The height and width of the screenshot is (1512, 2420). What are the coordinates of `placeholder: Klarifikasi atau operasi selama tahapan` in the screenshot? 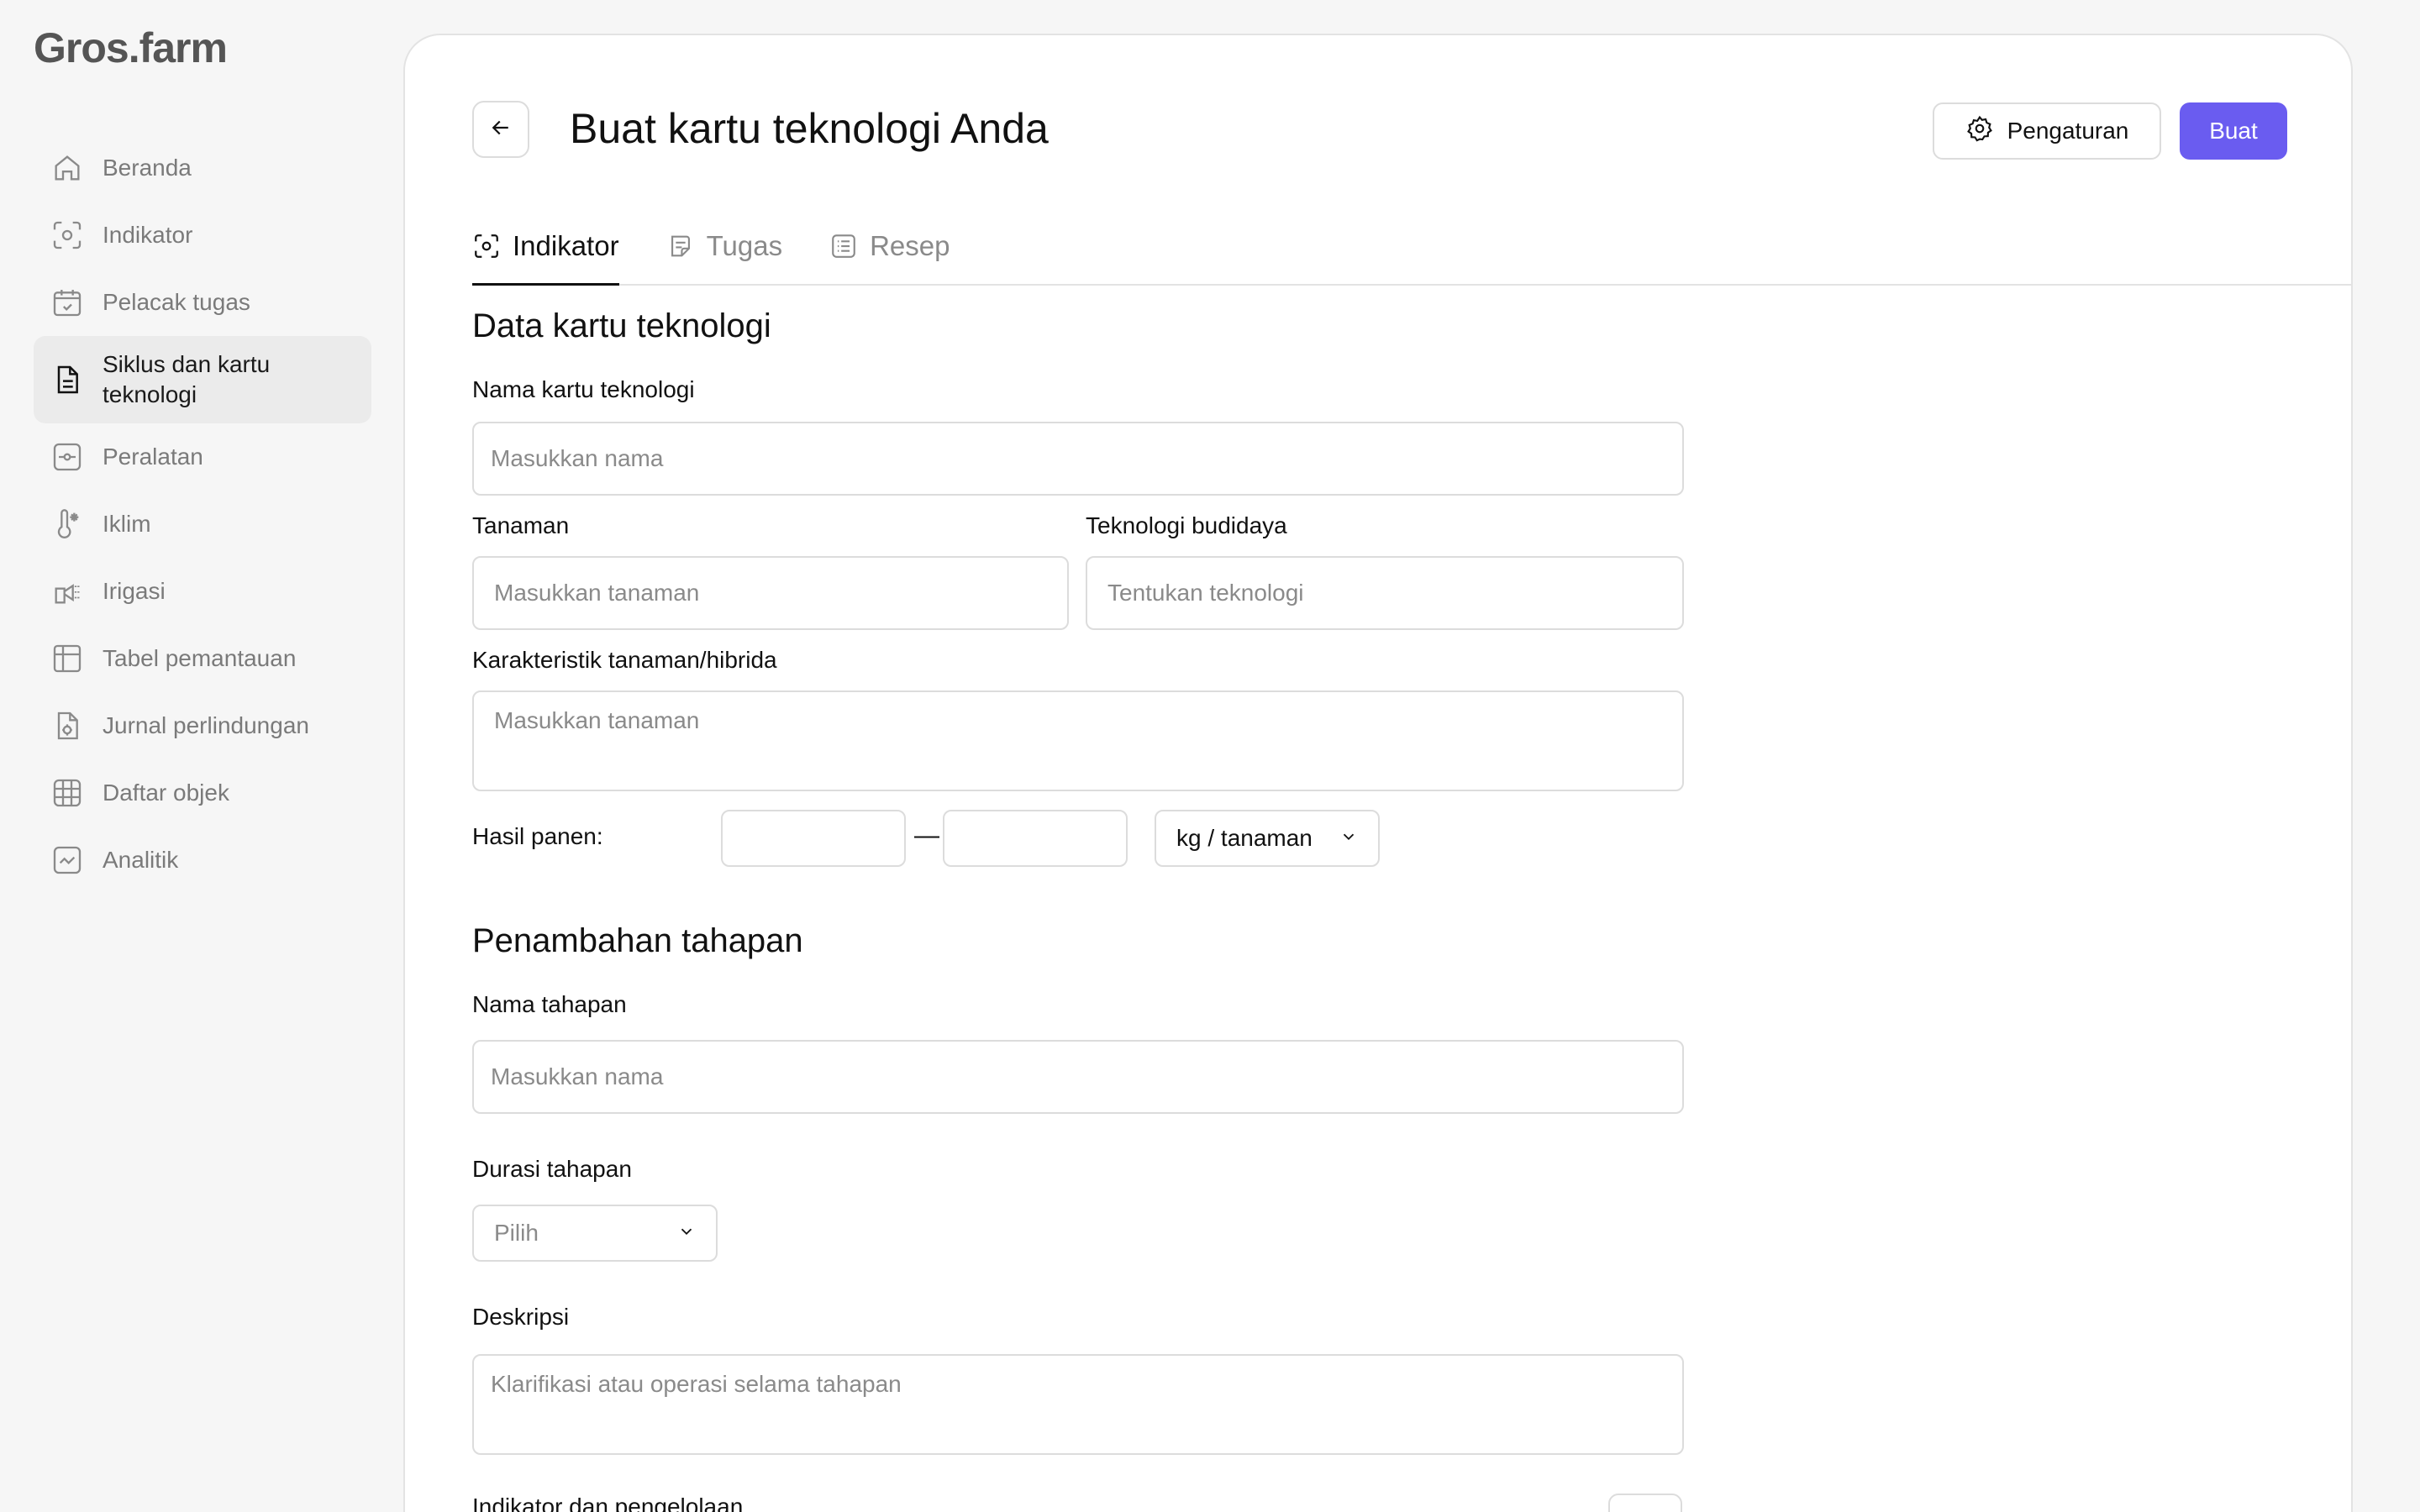 It's located at (696, 1384).